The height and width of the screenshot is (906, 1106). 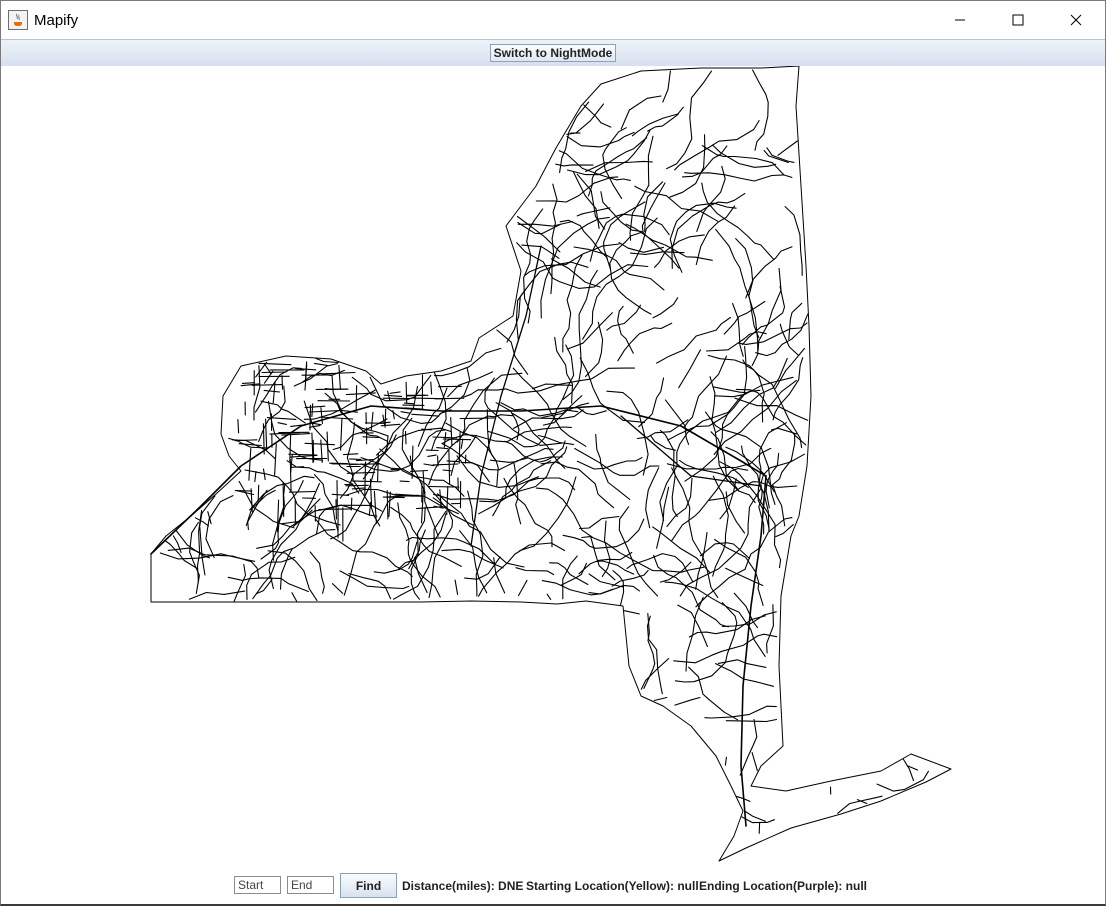 I want to click on maximize-button, so click(x=1018, y=20).